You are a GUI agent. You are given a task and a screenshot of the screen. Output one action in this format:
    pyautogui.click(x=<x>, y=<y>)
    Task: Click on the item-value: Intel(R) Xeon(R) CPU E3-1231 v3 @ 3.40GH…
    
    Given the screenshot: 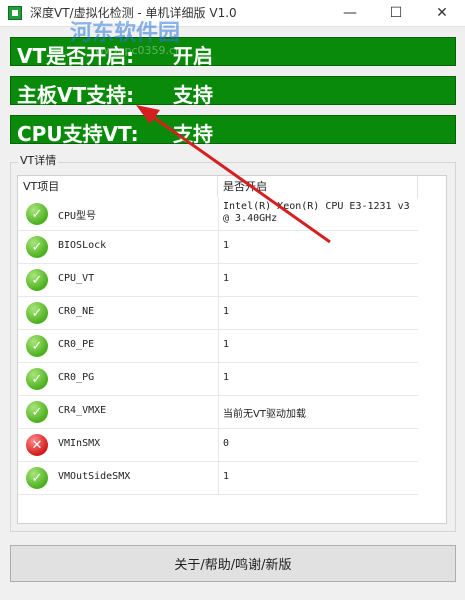 What is the action you would take?
    pyautogui.click(x=316, y=212)
    